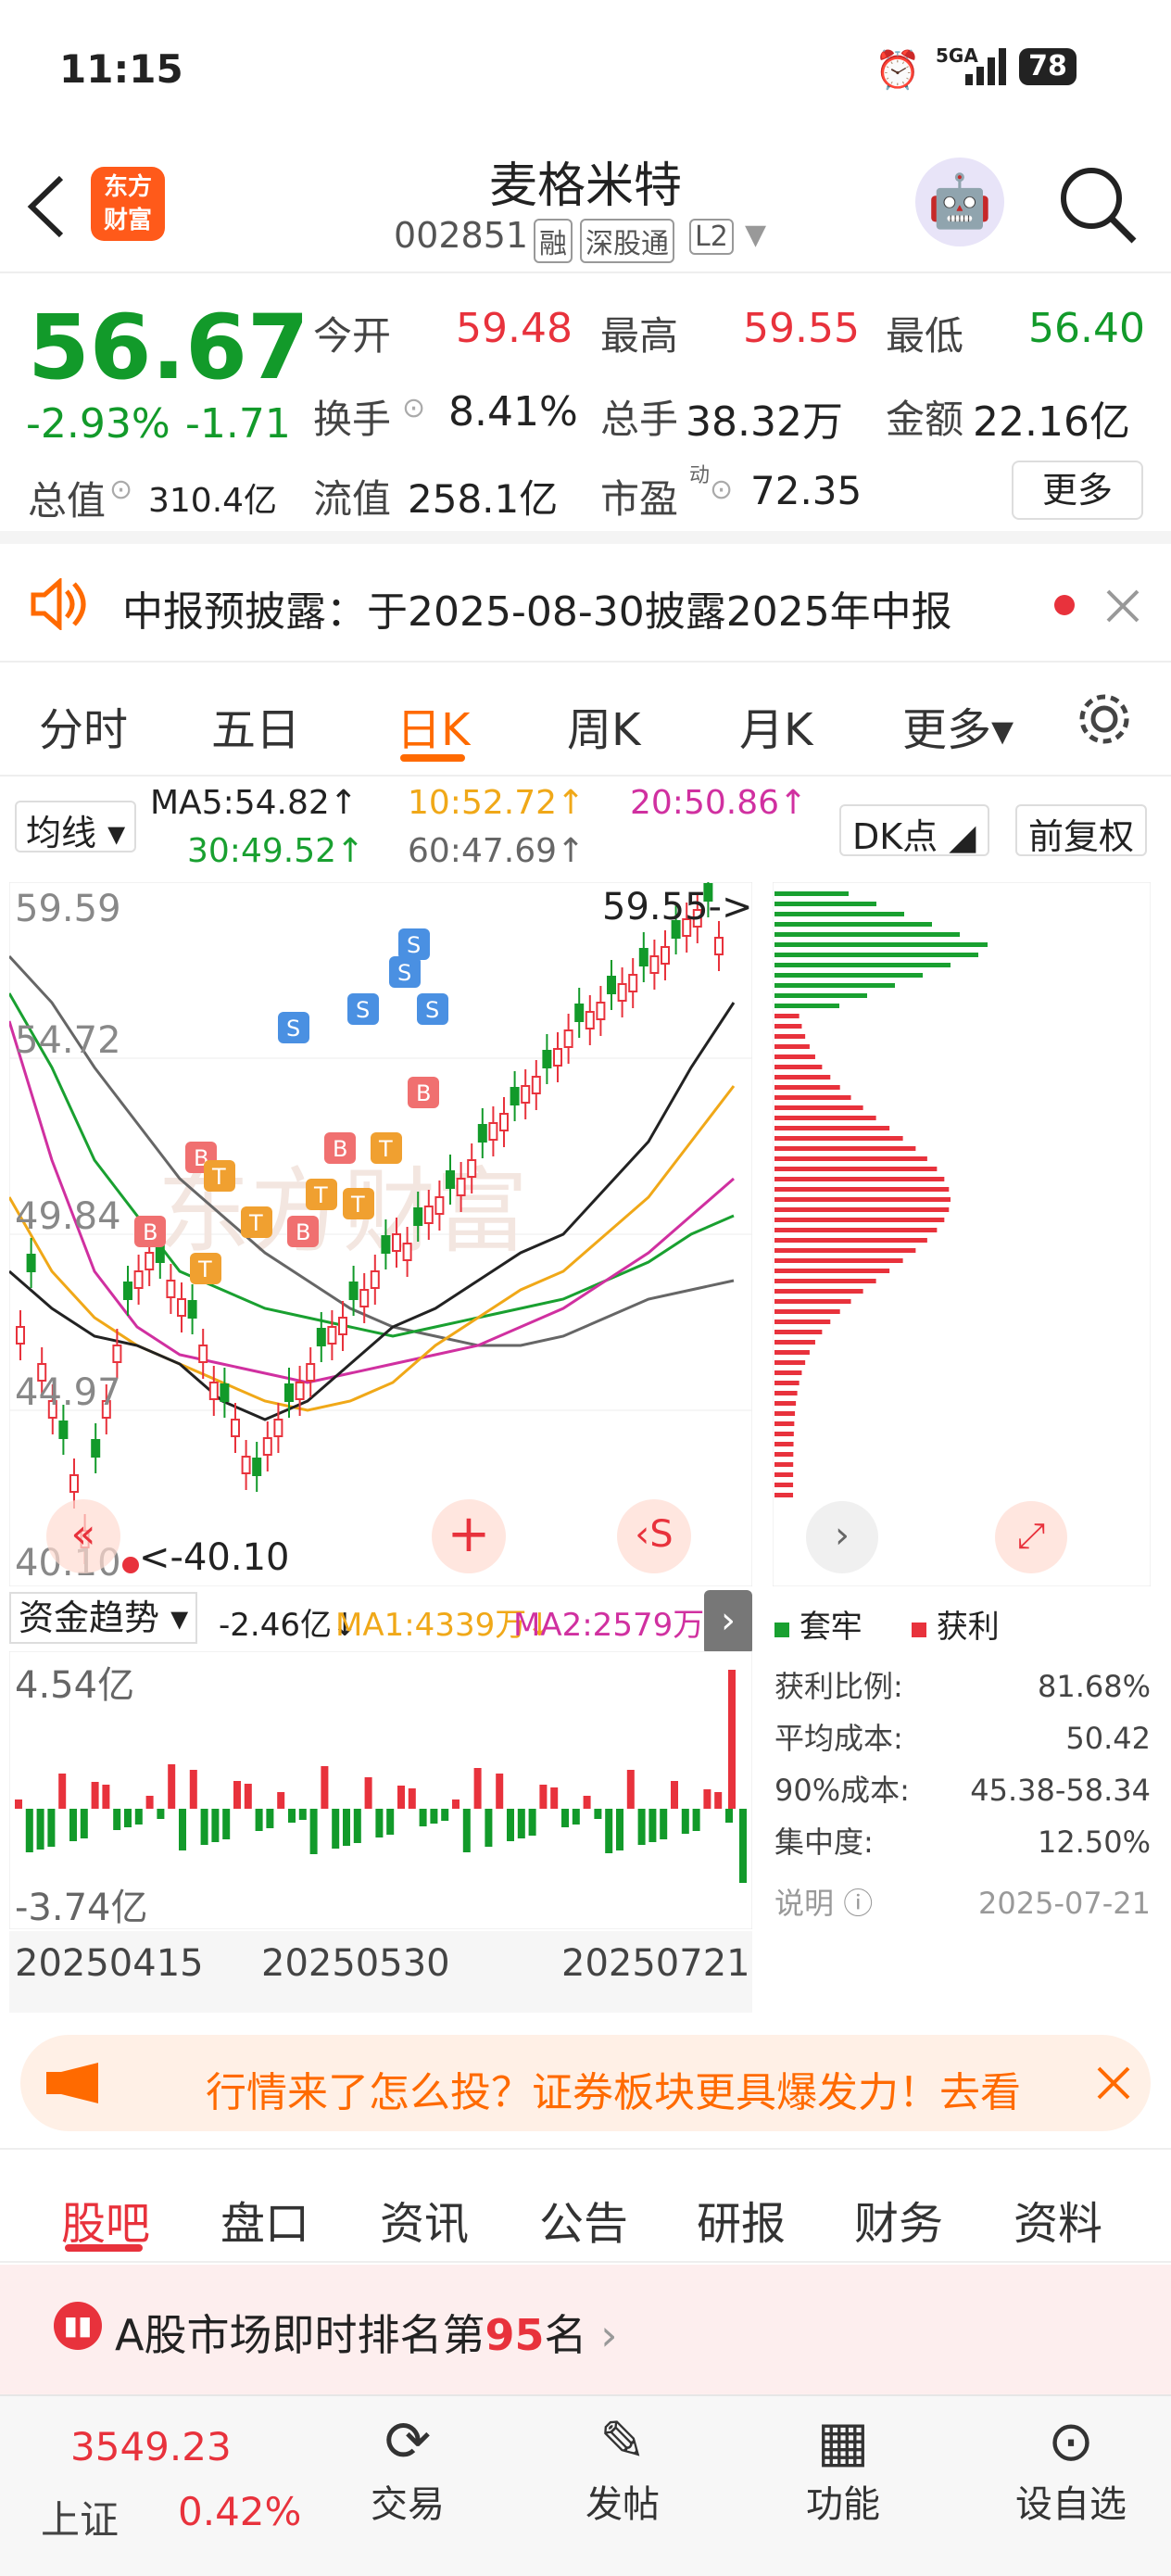 The width and height of the screenshot is (1171, 2576). Describe the element at coordinates (1078, 490) in the screenshot. I see `more-button: 更多` at that location.